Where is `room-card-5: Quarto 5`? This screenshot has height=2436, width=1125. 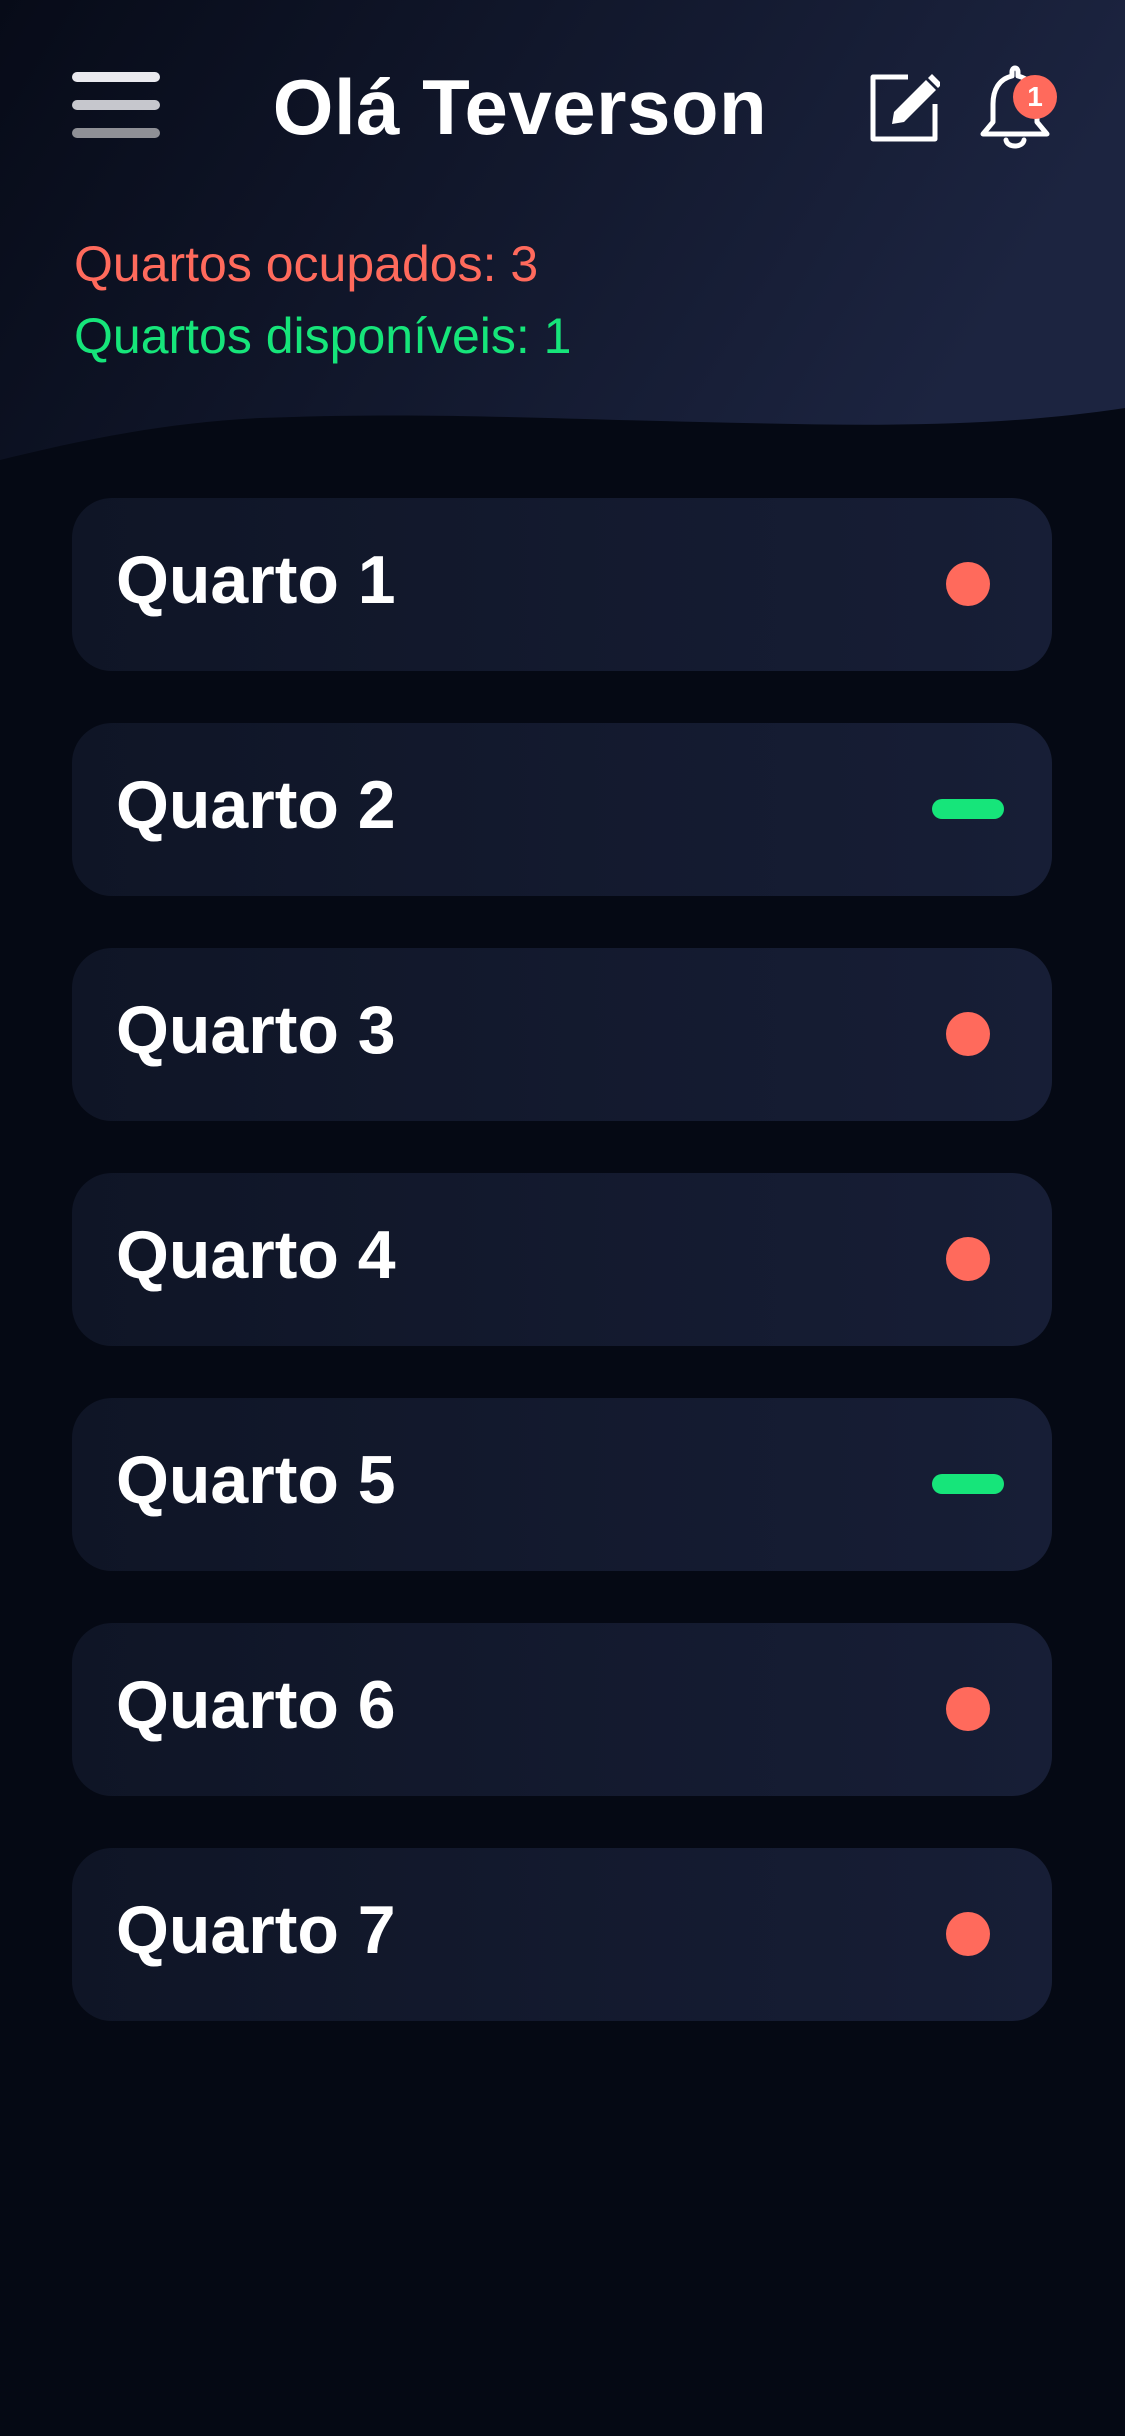
room-card-5: Quarto 5 is located at coordinates (562, 1484).